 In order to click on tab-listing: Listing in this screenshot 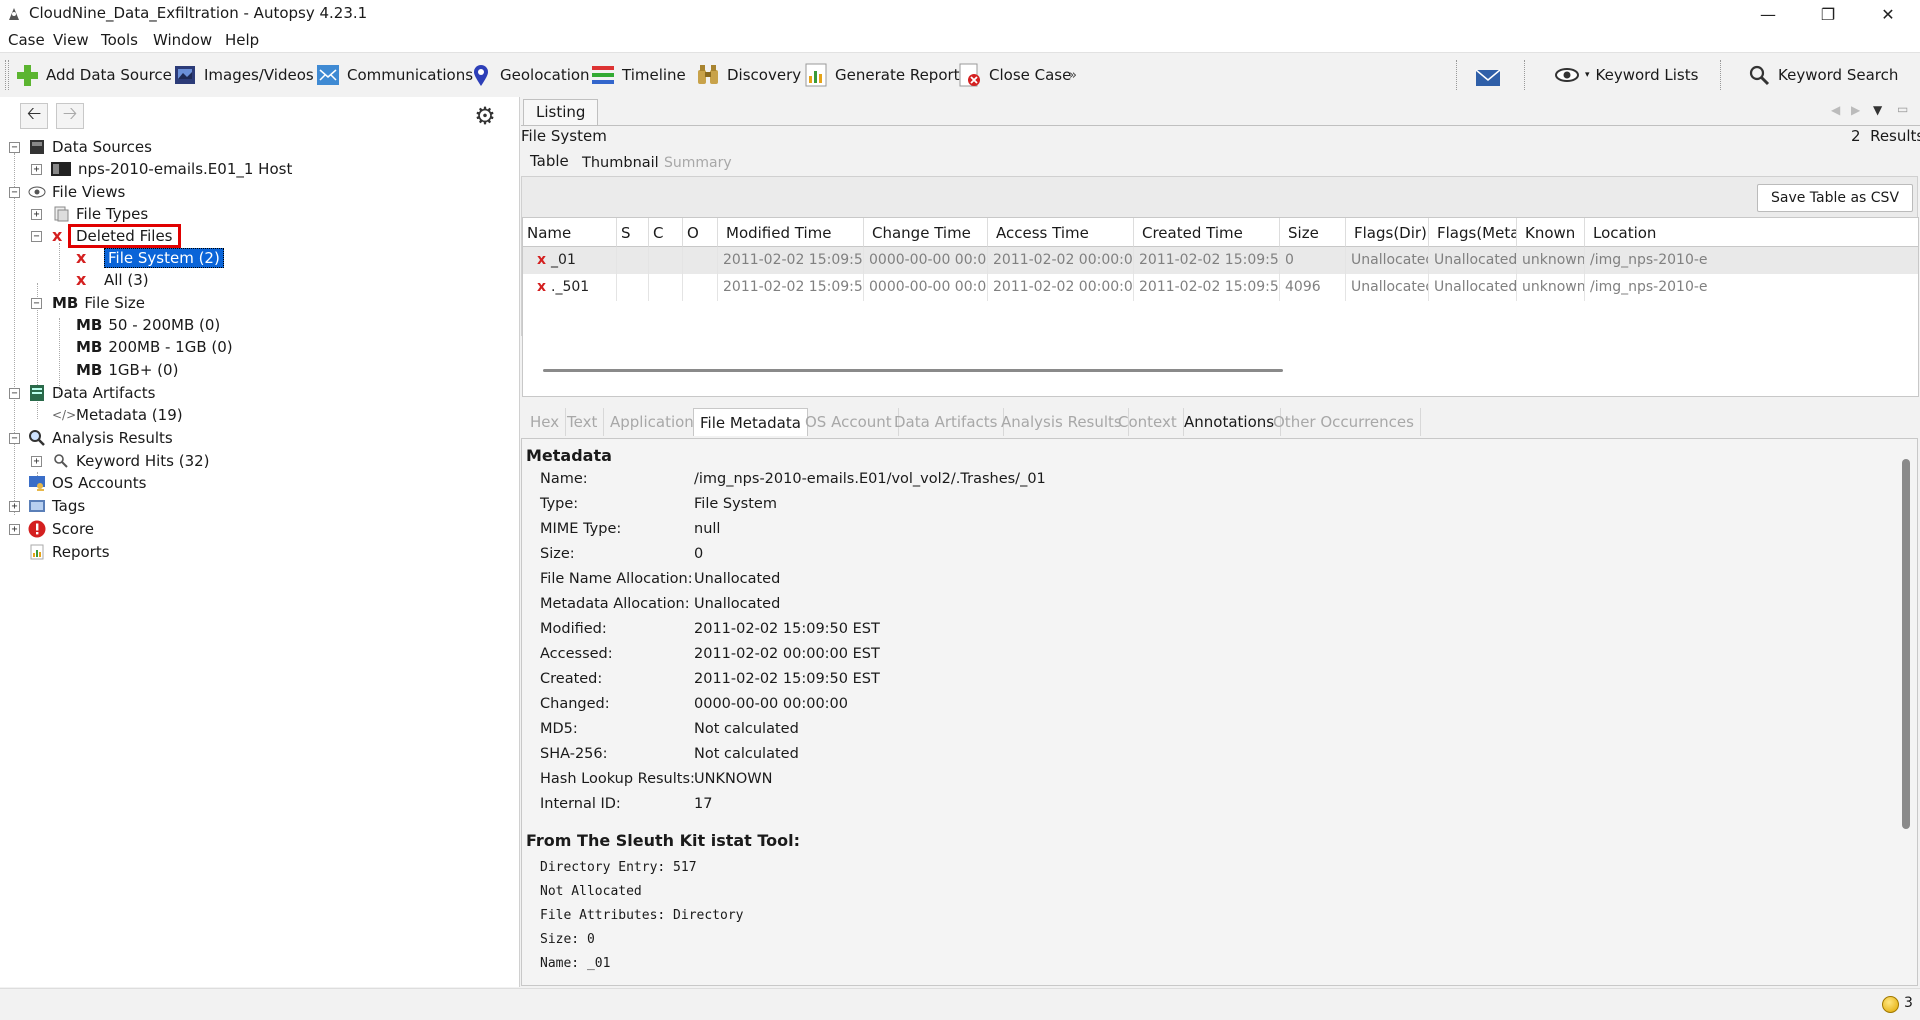, I will do `click(561, 112)`.